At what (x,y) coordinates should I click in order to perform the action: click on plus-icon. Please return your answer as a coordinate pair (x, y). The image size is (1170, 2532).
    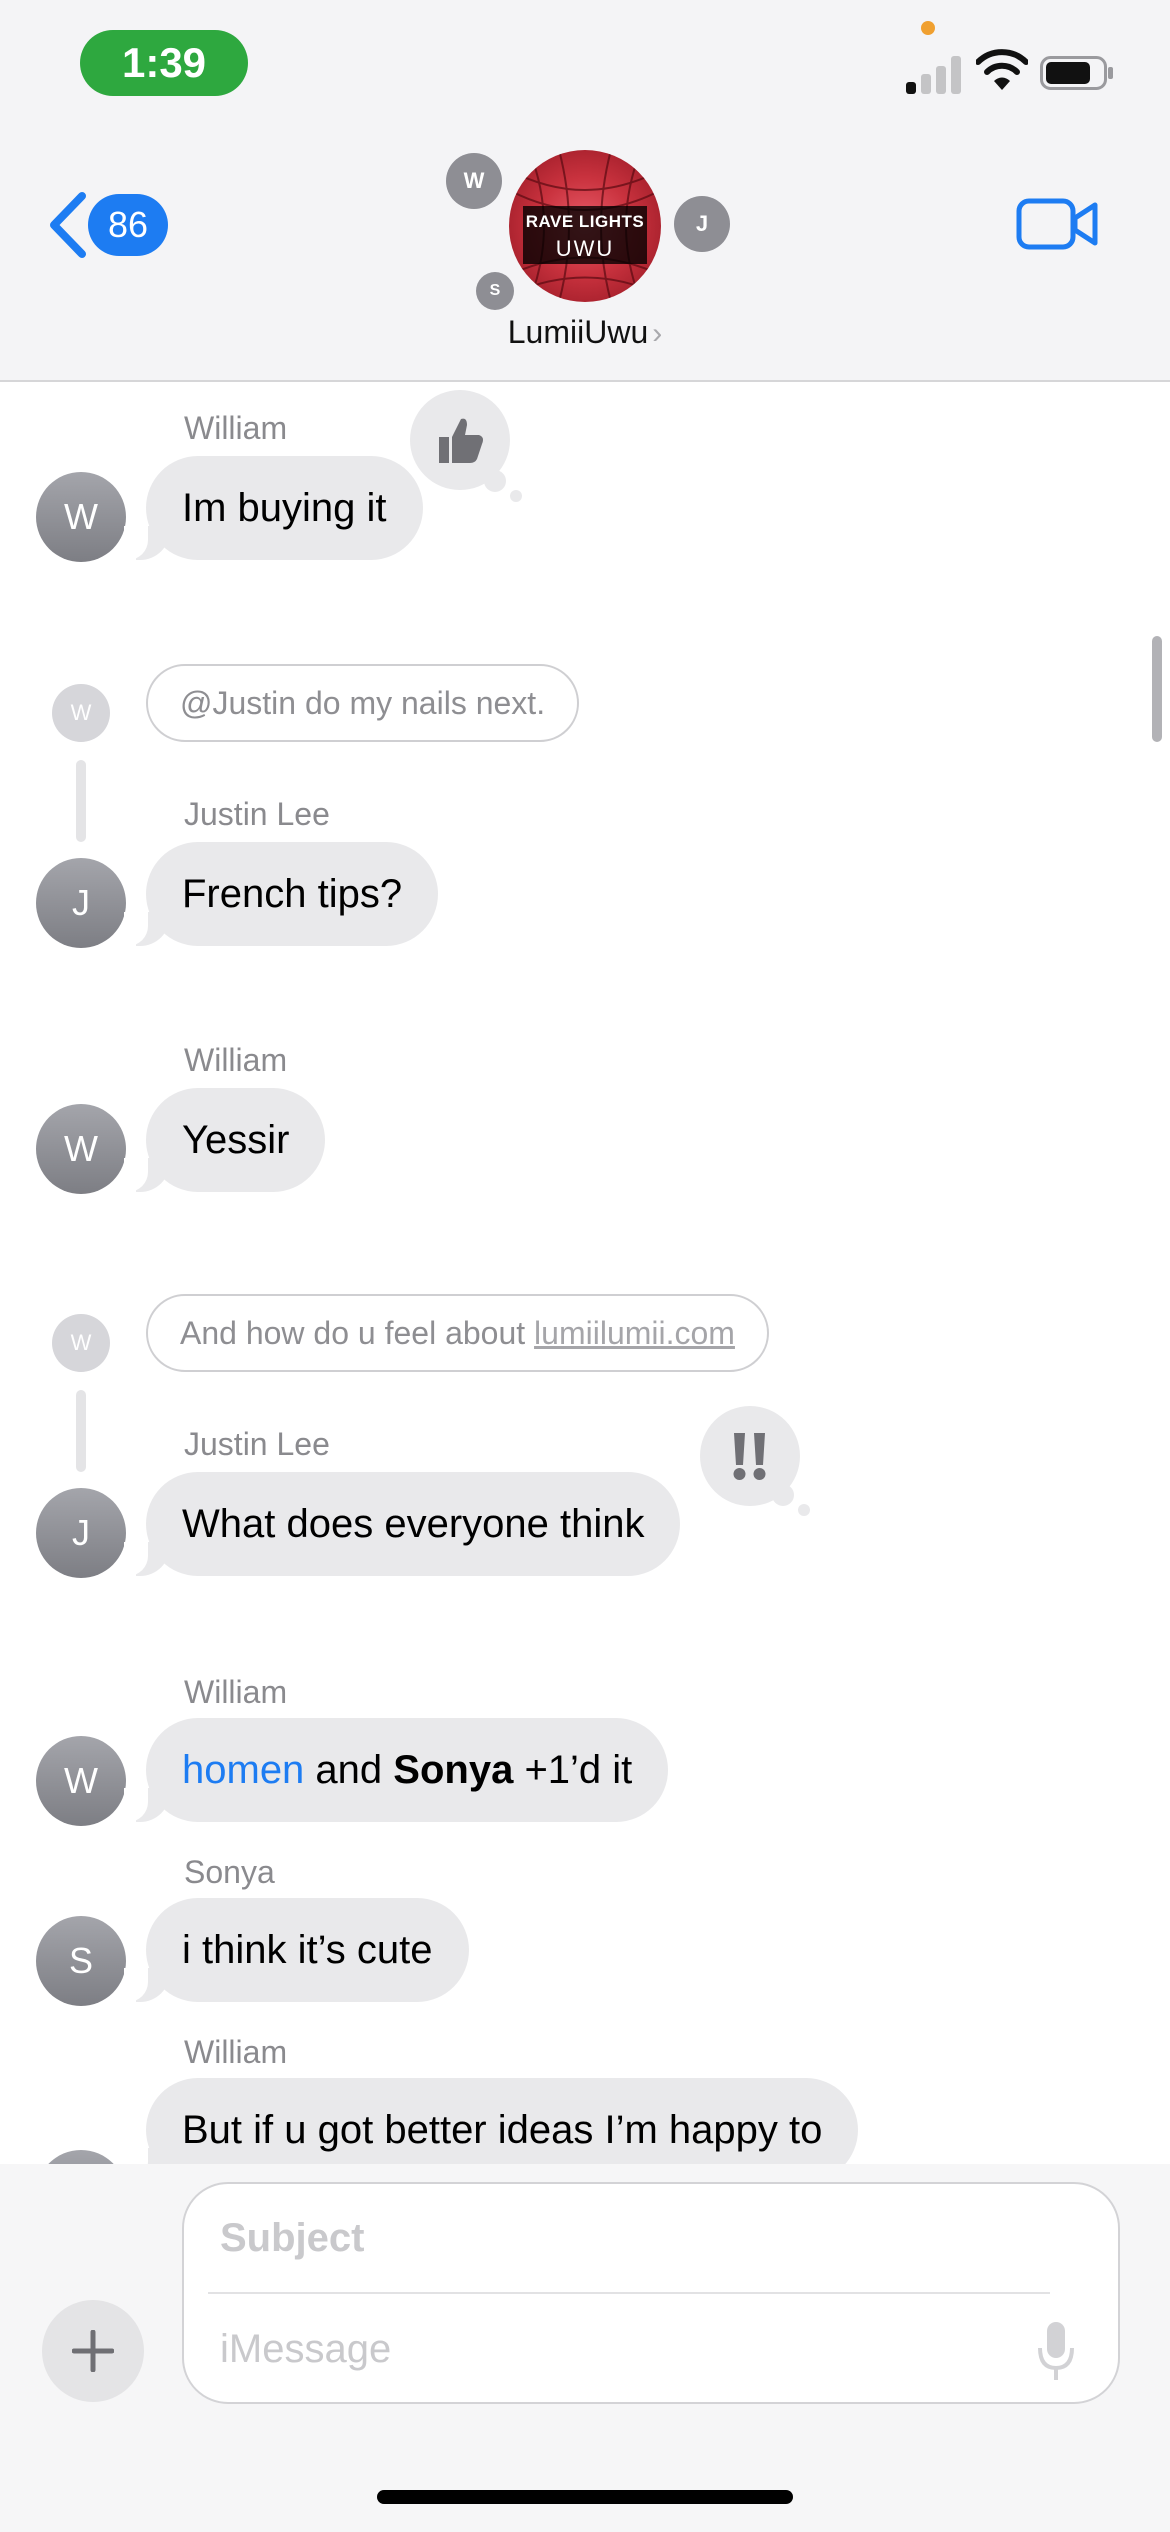
    Looking at the image, I should click on (93, 2351).